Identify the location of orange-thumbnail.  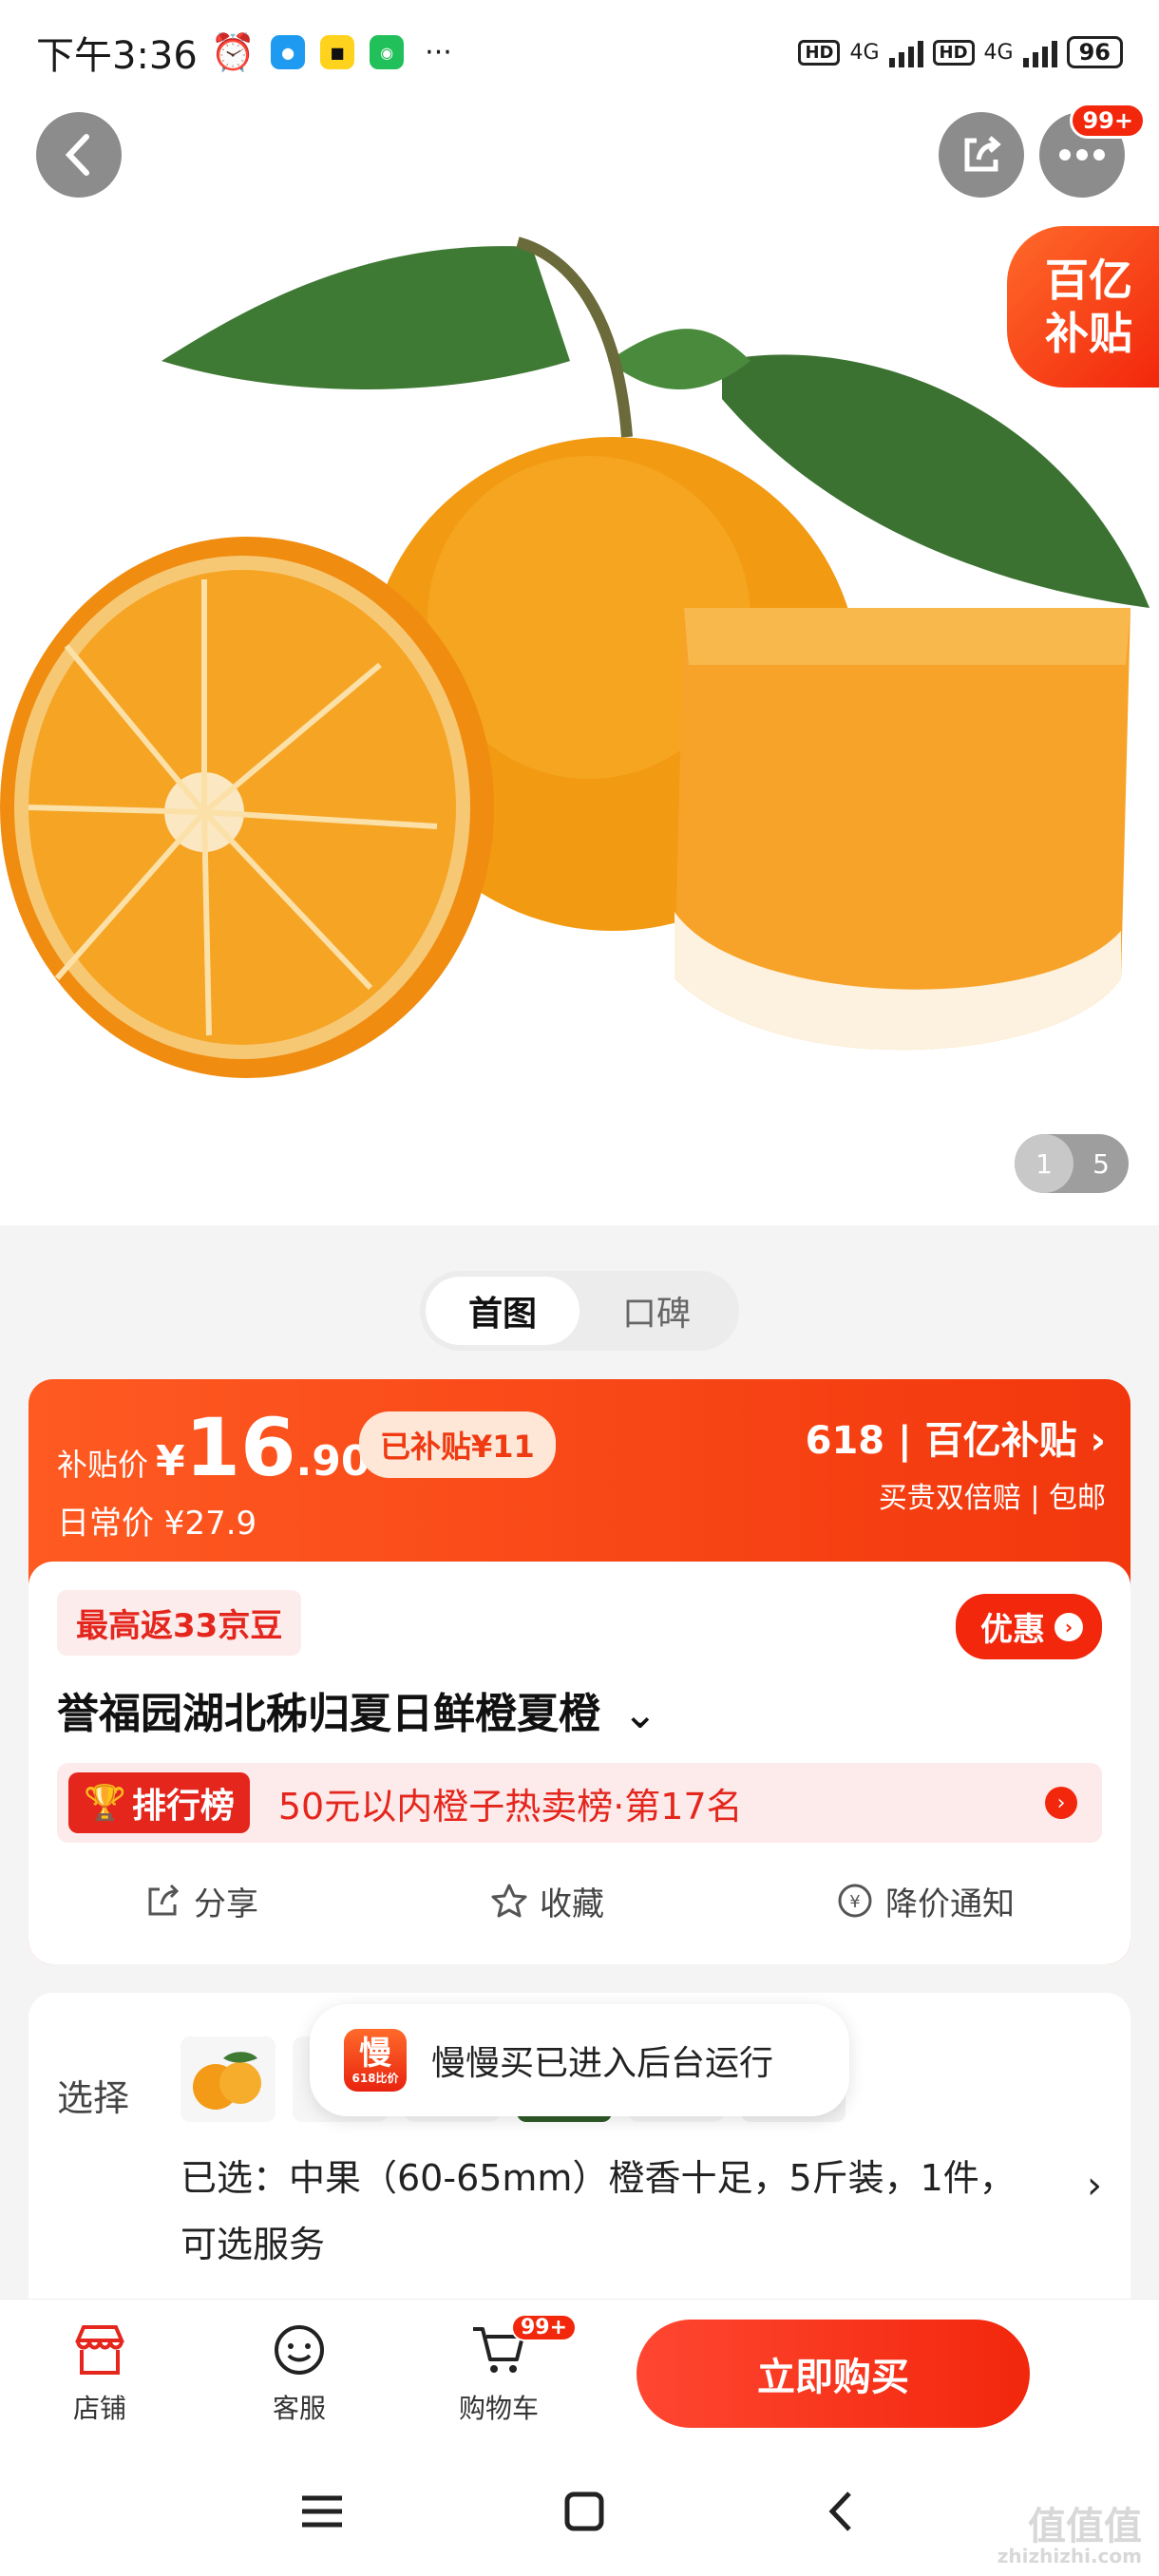
(227, 2081).